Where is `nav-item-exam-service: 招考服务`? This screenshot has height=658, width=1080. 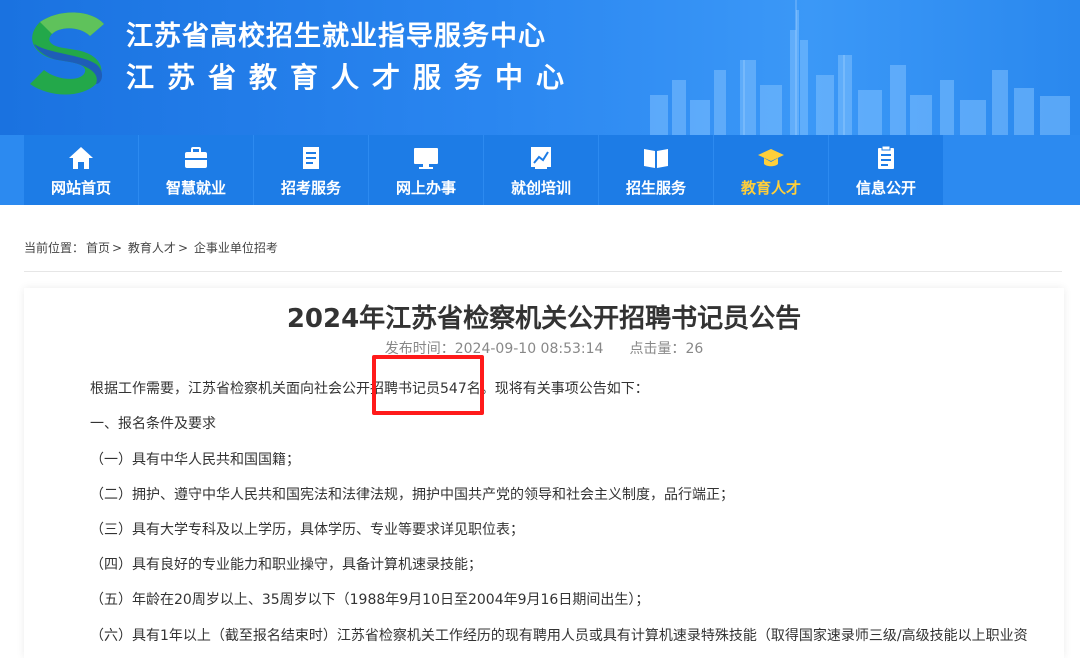 nav-item-exam-service: 招考服务 is located at coordinates (311, 170).